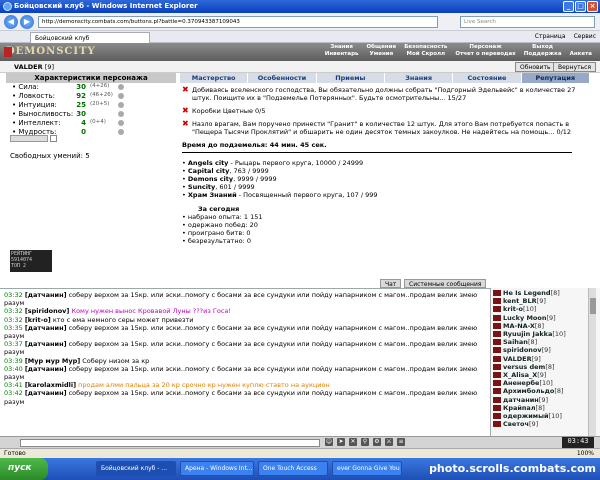 Image resolution: width=600 pixels, height=480 pixels. Describe the element at coordinates (27, 22) in the screenshot. I see `forward-arrow-icon: ▶` at that location.